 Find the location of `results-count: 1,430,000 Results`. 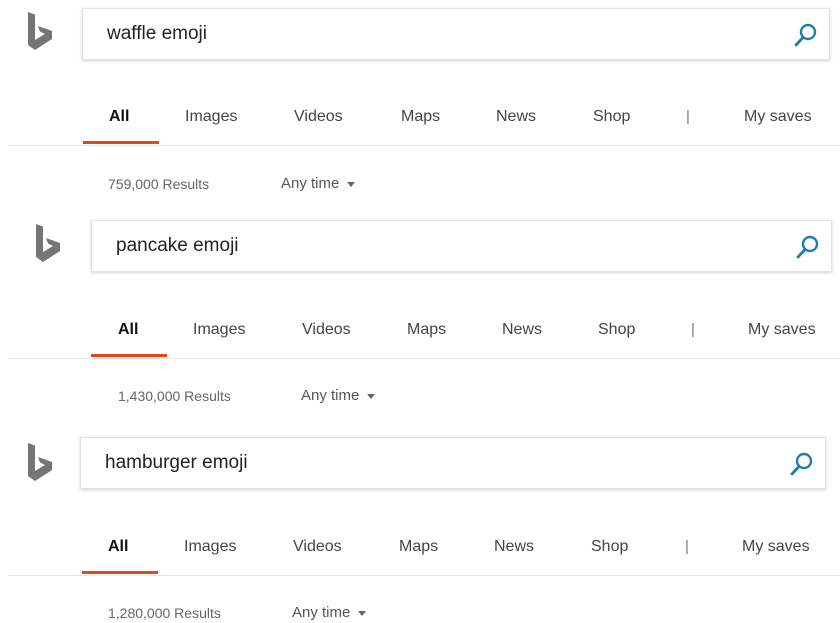

results-count: 1,430,000 Results is located at coordinates (174, 396).